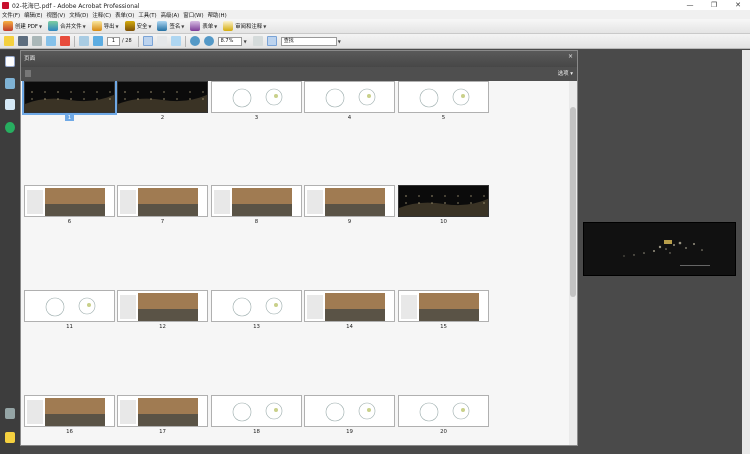  I want to click on menu-advanced: 高级(A), so click(170, 15).